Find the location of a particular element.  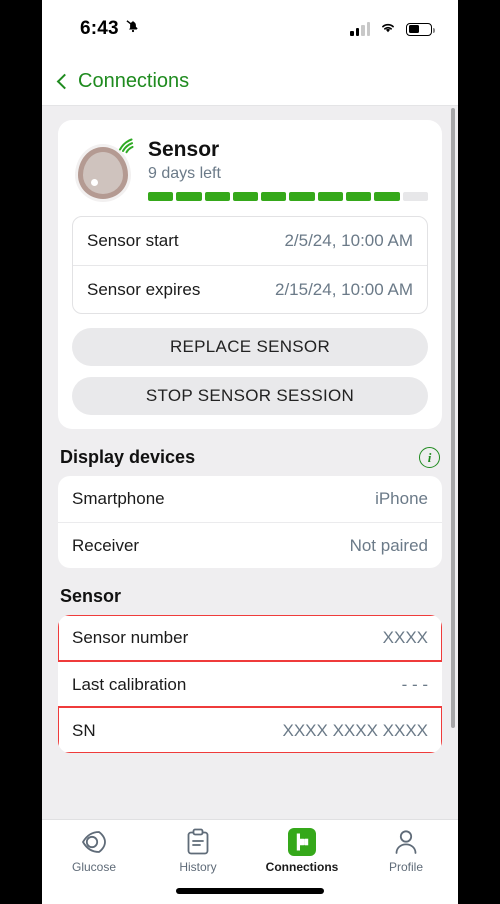

tab-glucose: Glucose is located at coordinates (94, 851).